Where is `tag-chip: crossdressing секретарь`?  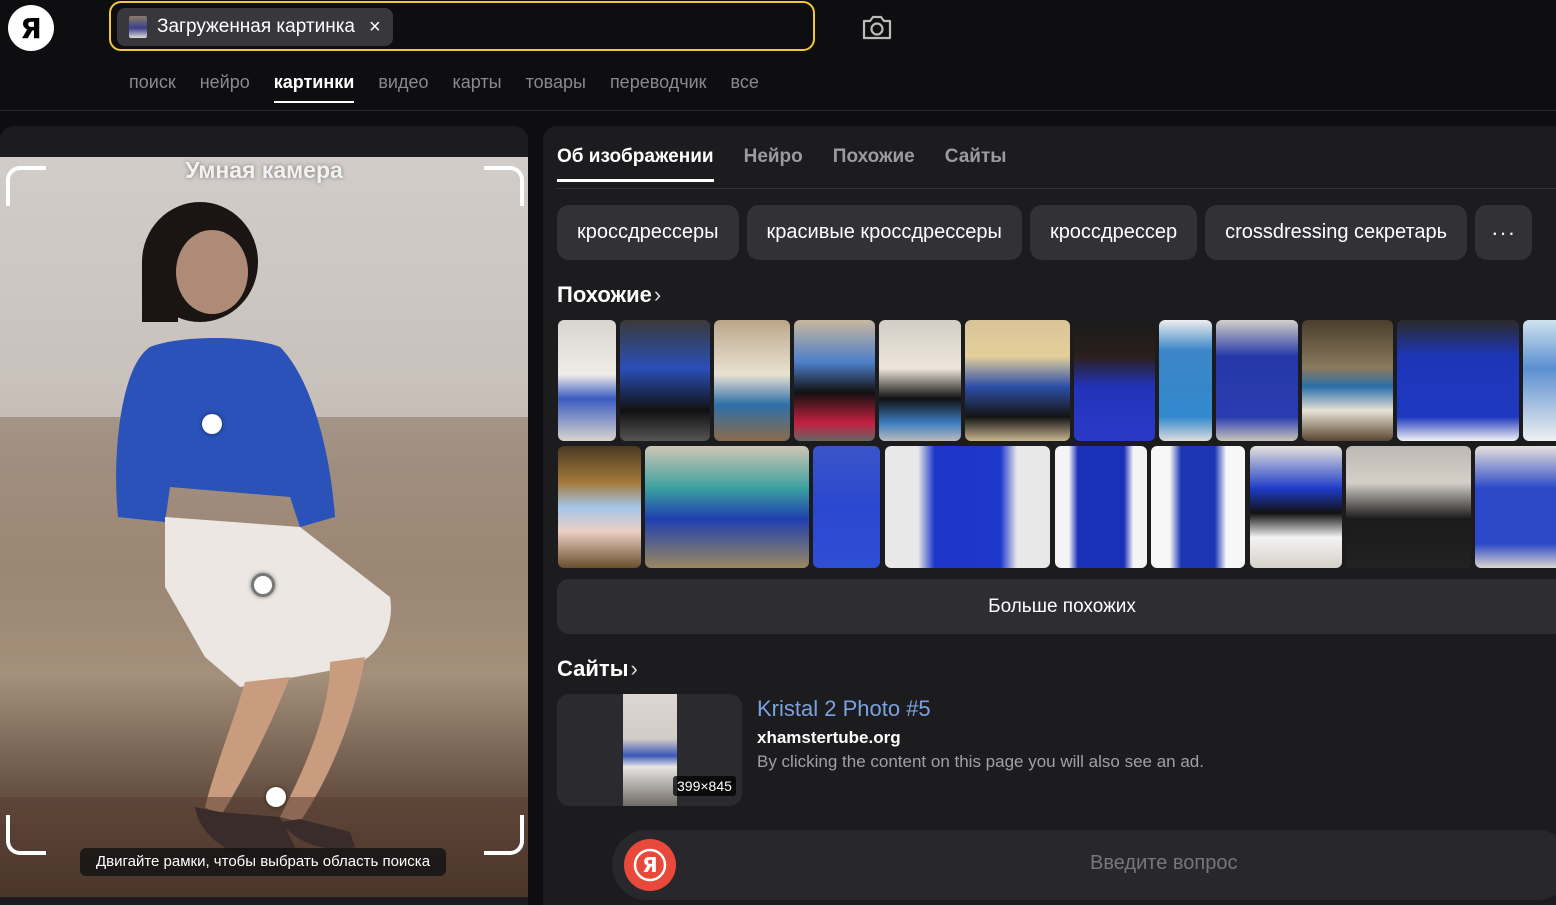 tag-chip: crossdressing секретарь is located at coordinates (1336, 232).